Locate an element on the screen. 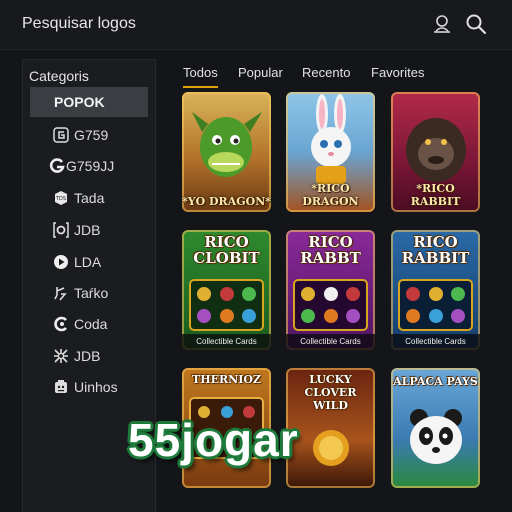 Image resolution: width=512 pixels, height=512 pixels. sidebar-item-g759jj: G759JJ is located at coordinates (89, 166).